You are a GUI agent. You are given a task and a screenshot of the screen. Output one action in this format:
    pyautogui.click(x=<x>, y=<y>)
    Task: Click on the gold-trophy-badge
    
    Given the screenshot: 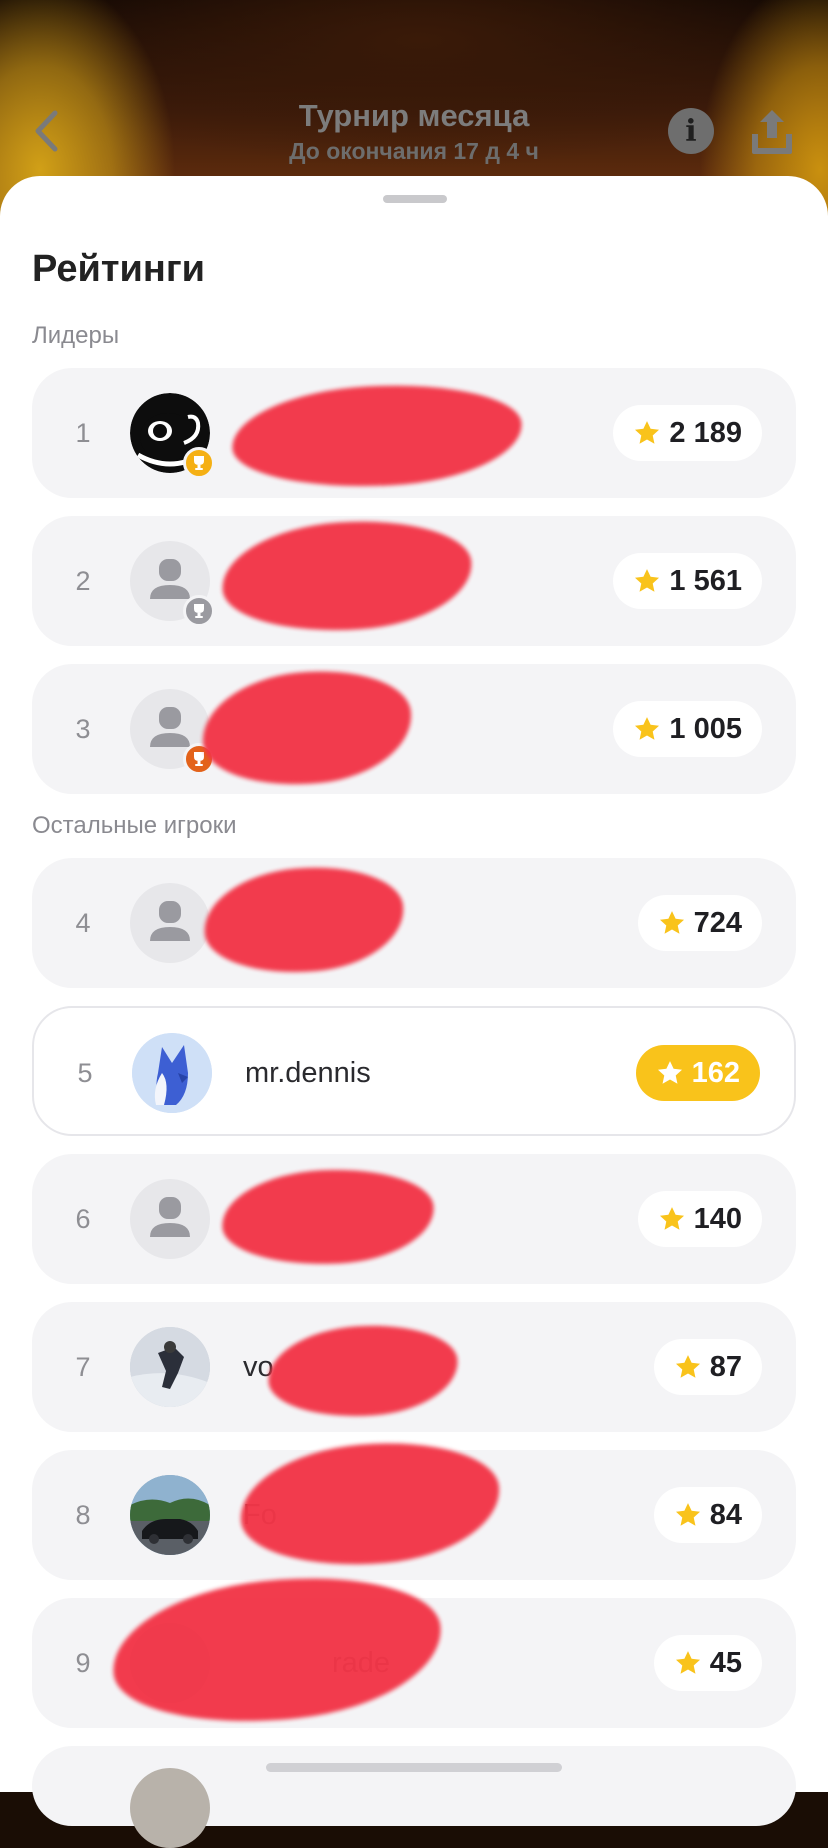 What is the action you would take?
    pyautogui.click(x=199, y=463)
    